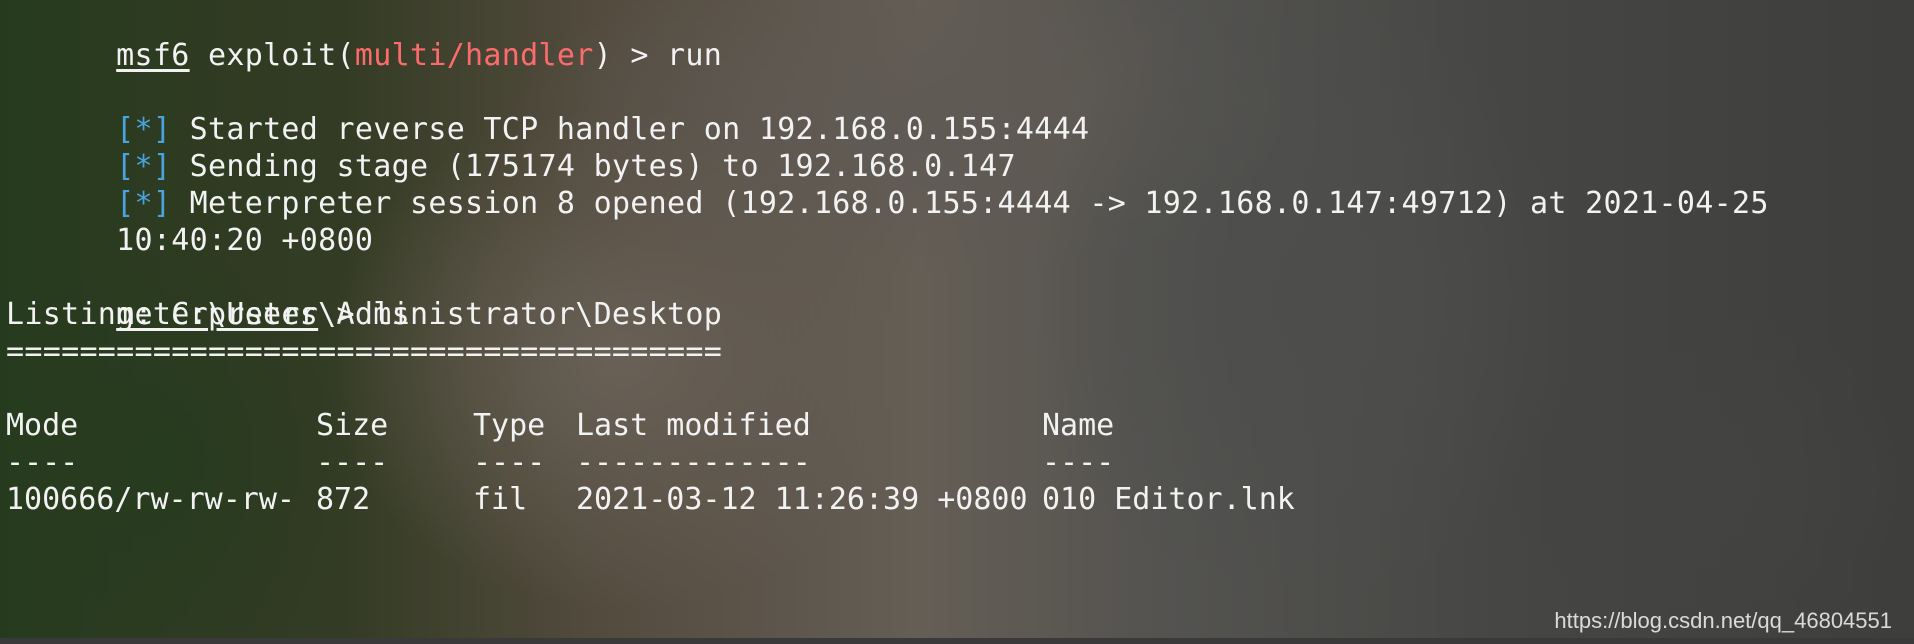 The height and width of the screenshot is (644, 1914). I want to click on cell-size: 872, so click(343, 499).